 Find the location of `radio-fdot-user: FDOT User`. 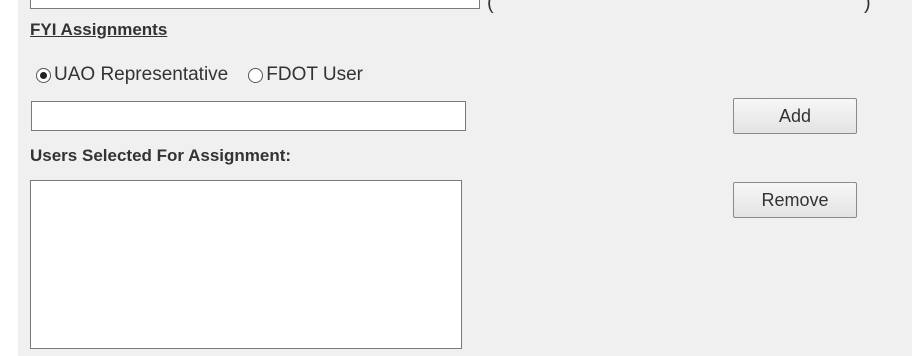

radio-fdot-user: FDOT User is located at coordinates (305, 75).